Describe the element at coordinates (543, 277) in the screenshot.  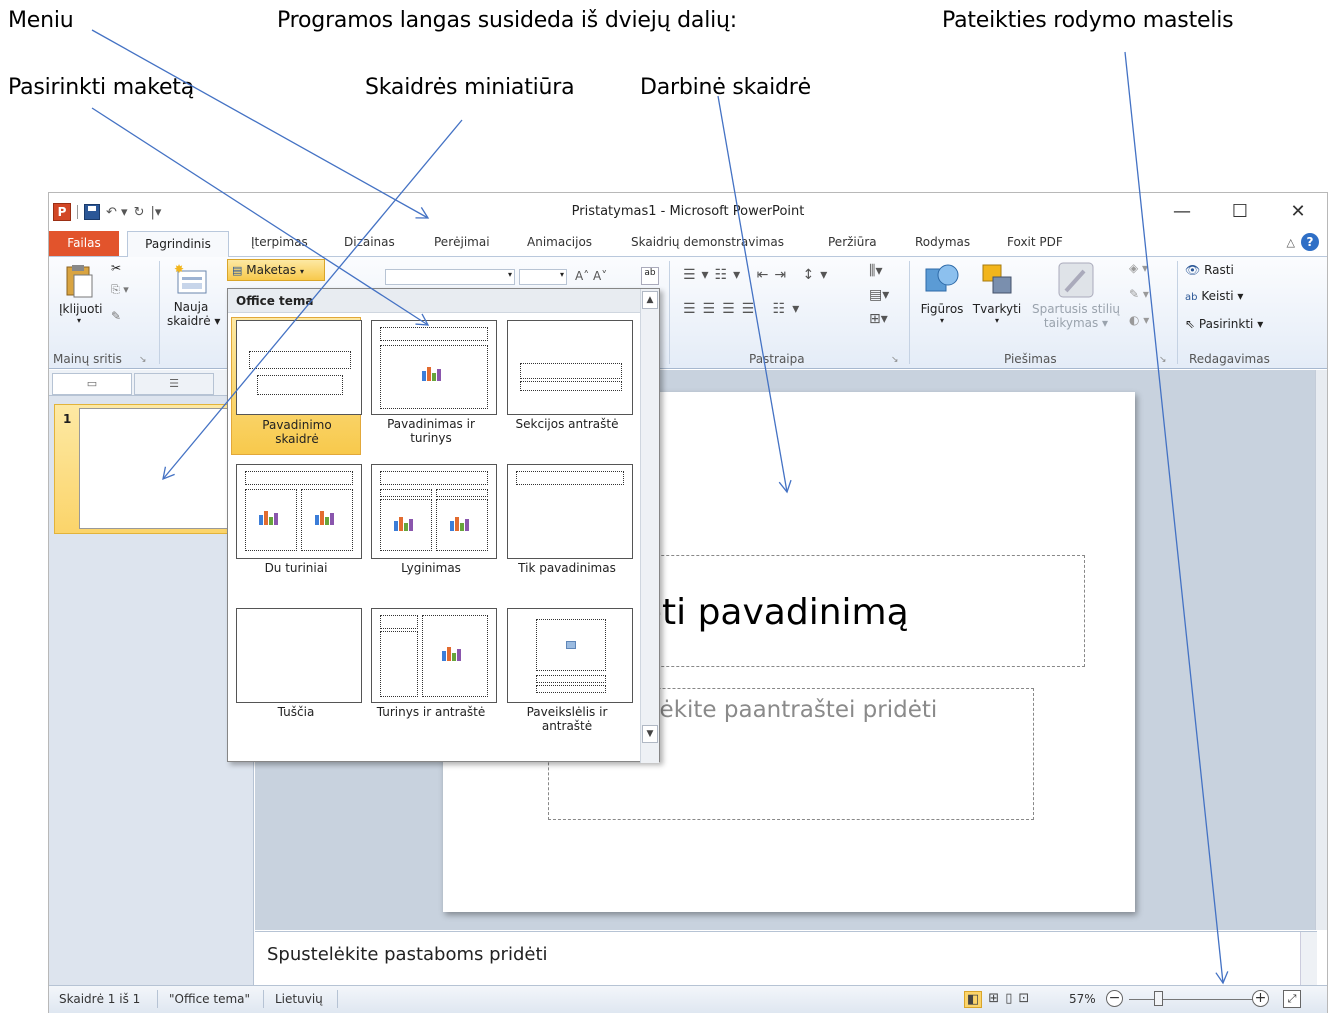
I see `font-size-select: ▾` at that location.